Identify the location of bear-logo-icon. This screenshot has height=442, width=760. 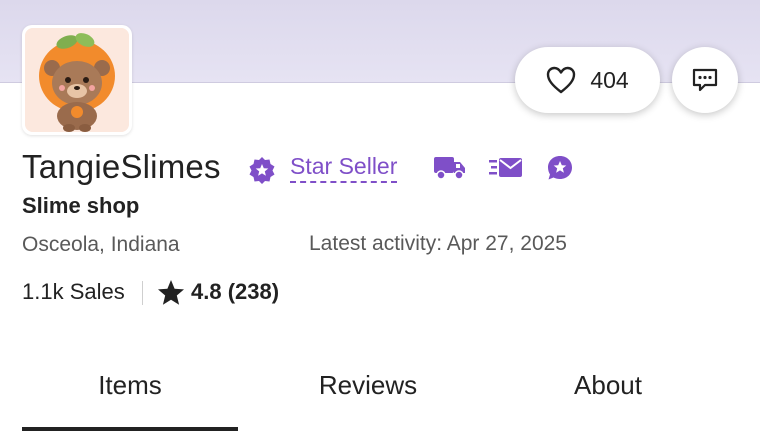
(77, 80).